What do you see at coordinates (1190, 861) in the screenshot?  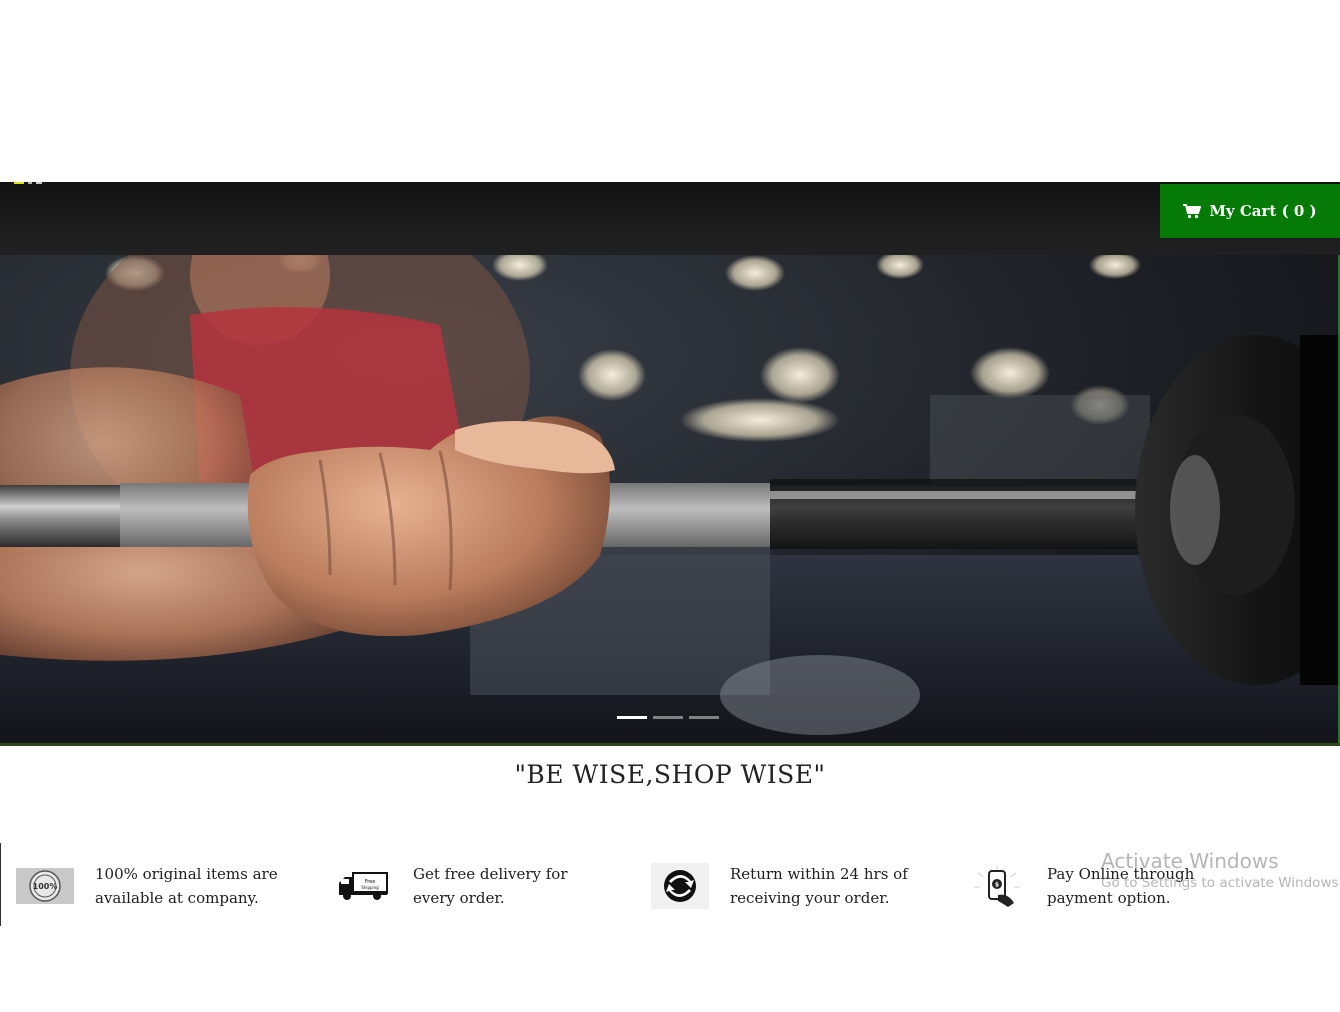 I see `watermark-title: Activate Windows` at bounding box center [1190, 861].